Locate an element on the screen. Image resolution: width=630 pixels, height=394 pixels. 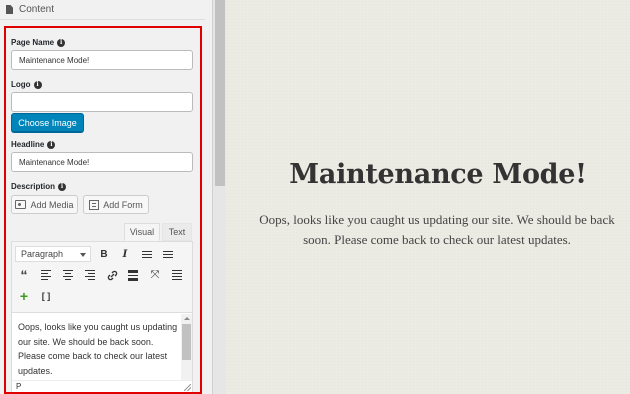
logo-label: Logo i is located at coordinates (26, 84).